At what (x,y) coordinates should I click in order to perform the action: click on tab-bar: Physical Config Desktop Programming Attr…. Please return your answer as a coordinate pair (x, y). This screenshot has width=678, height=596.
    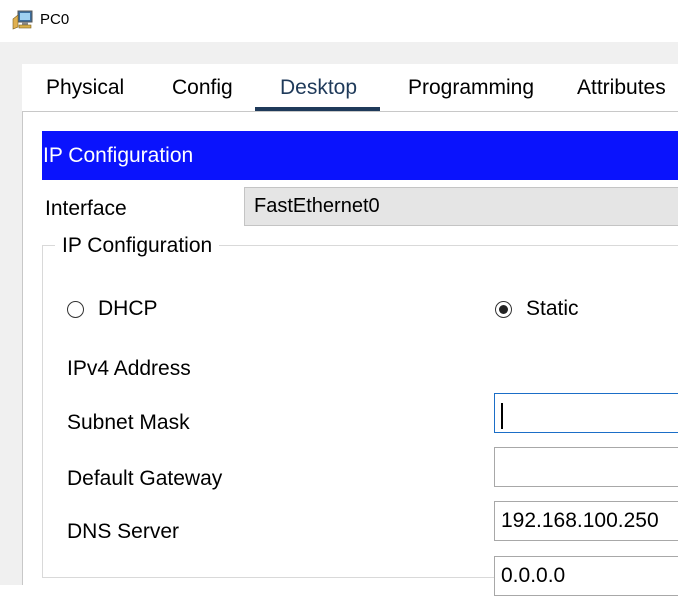
    Looking at the image, I should click on (350, 89).